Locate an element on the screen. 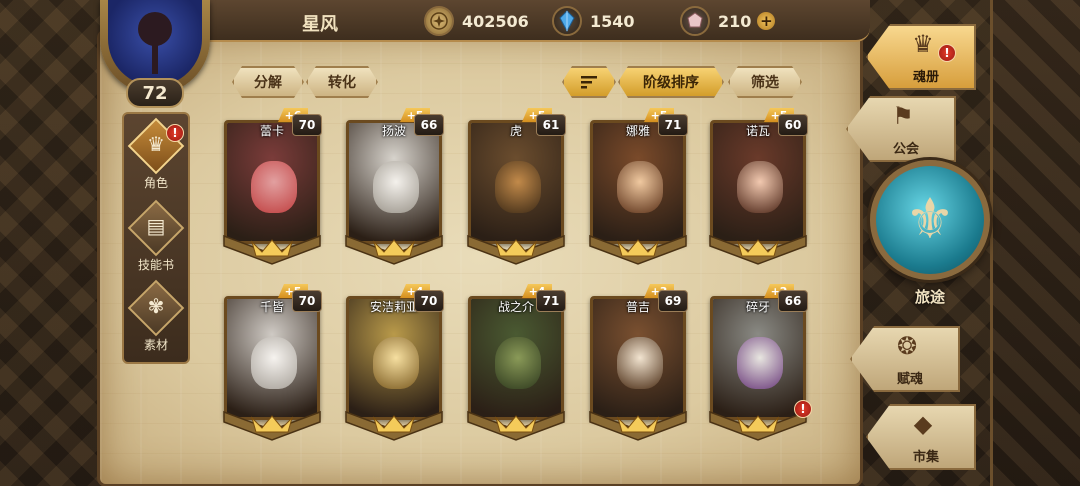 The width and height of the screenshot is (1080, 486). gold-amount: 402506 is located at coordinates (495, 21).